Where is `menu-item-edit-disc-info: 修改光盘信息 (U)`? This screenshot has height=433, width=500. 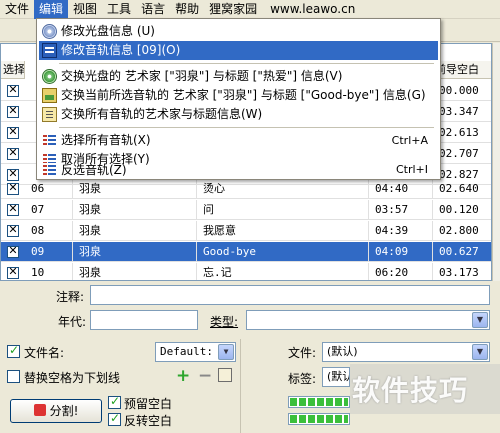
menu-item-edit-disc-info: 修改光盘信息 (U) is located at coordinates (238, 31).